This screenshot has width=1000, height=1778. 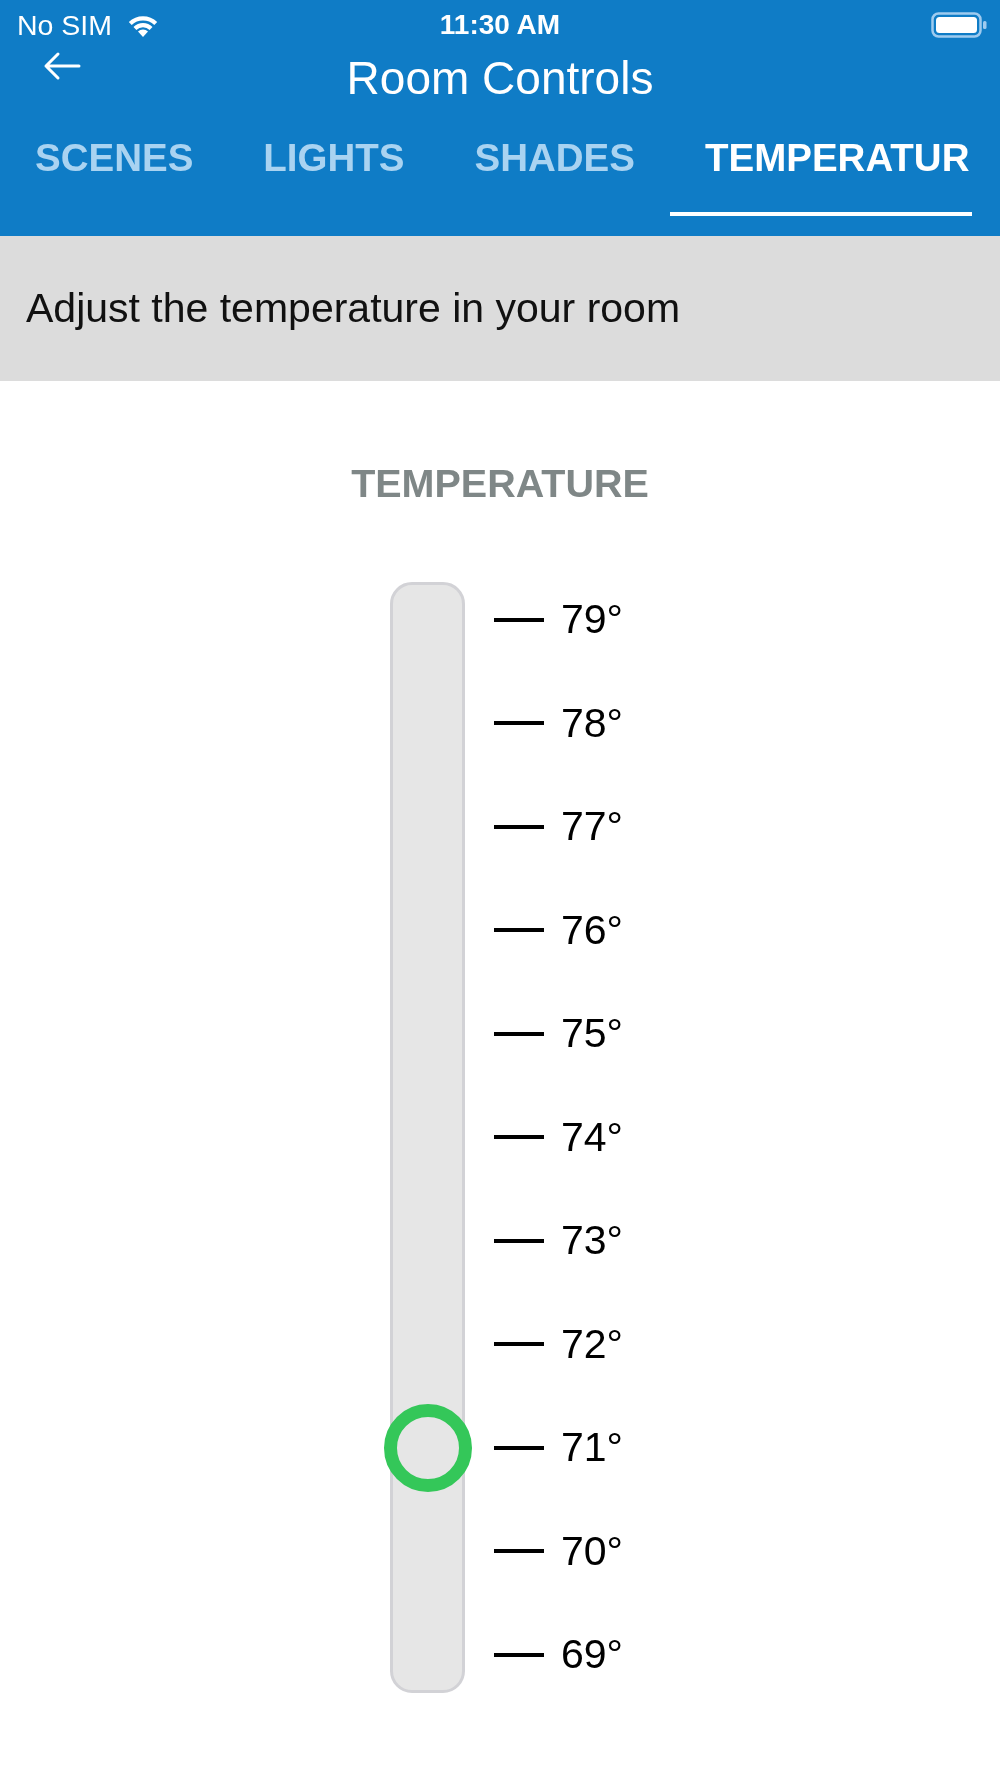 I want to click on clock-text: 11:30 AM, so click(x=500, y=25).